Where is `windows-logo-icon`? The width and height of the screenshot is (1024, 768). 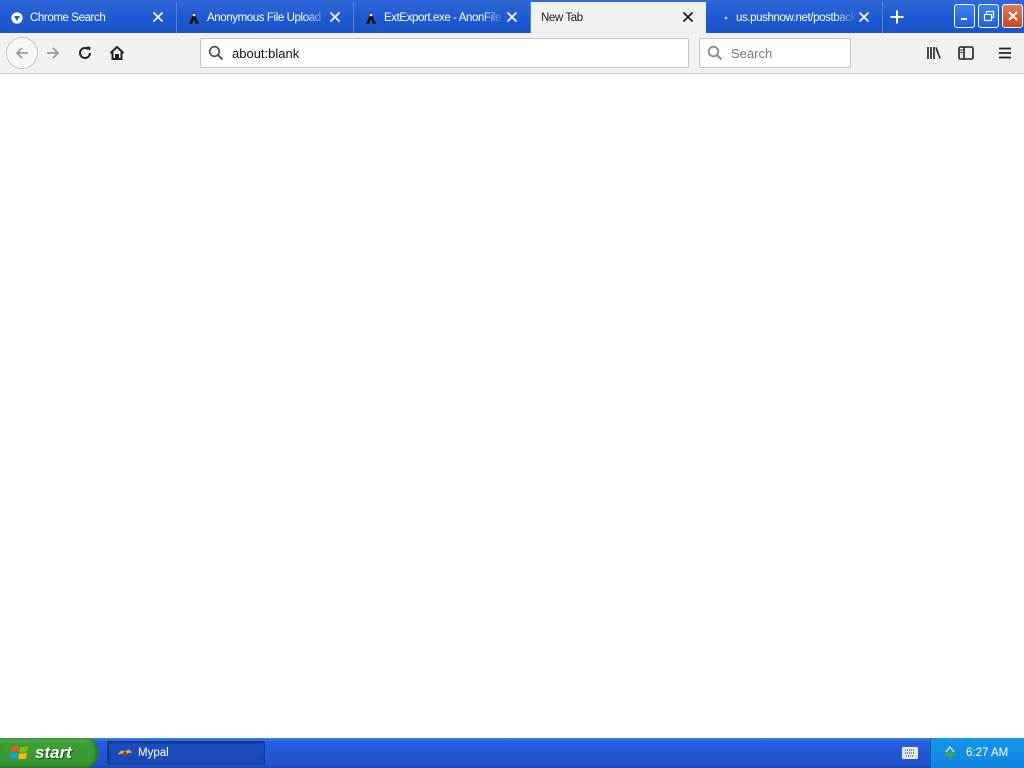
windows-logo-icon is located at coordinates (19, 753).